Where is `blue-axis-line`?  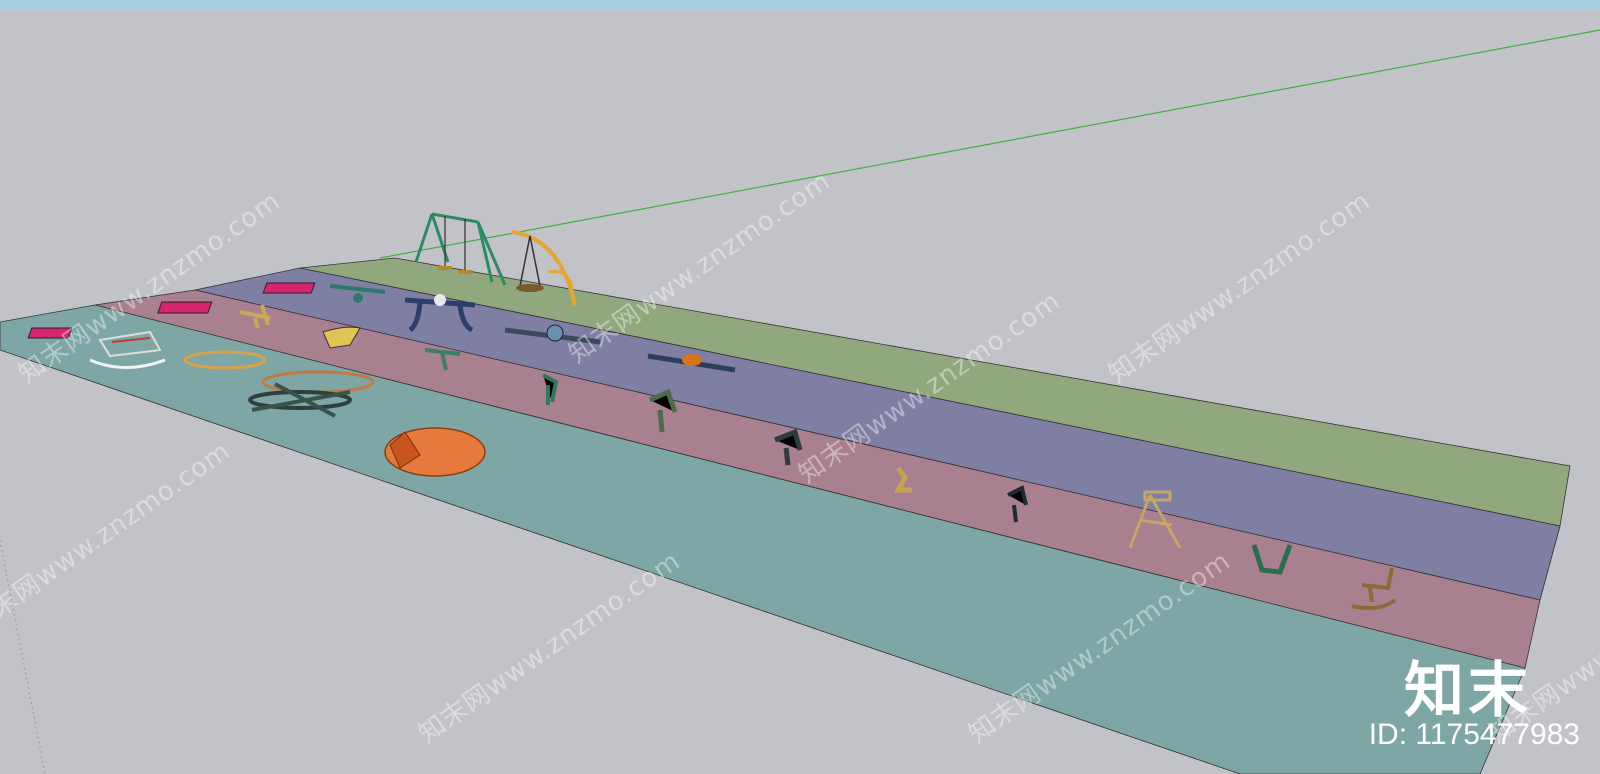
blue-axis-line is located at coordinates (23, 656).